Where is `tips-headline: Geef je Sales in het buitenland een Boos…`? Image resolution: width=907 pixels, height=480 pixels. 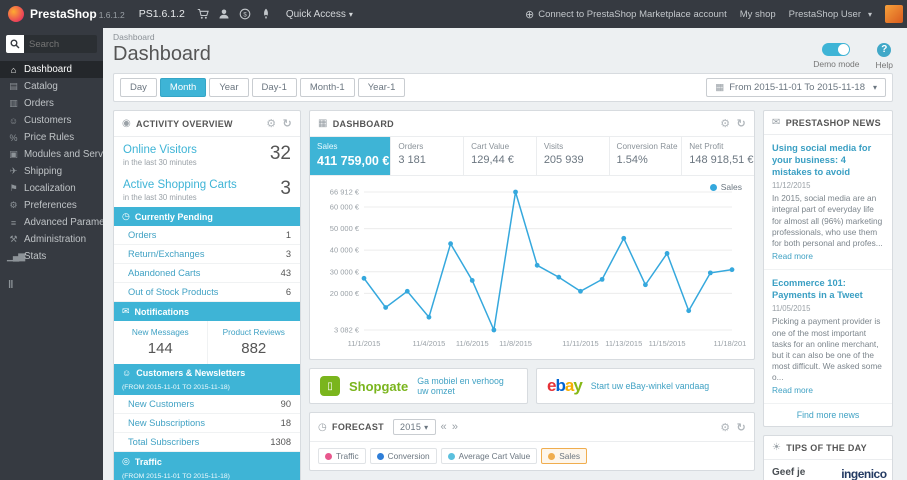 tips-headline: Geef je Sales in het buitenland een Boos… is located at coordinates (791, 473).